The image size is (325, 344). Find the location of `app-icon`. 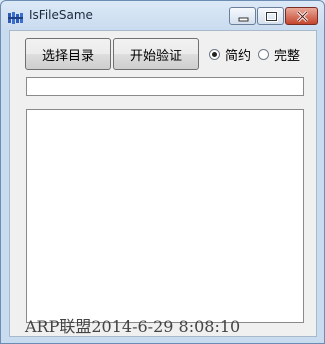

app-icon is located at coordinates (16, 16).